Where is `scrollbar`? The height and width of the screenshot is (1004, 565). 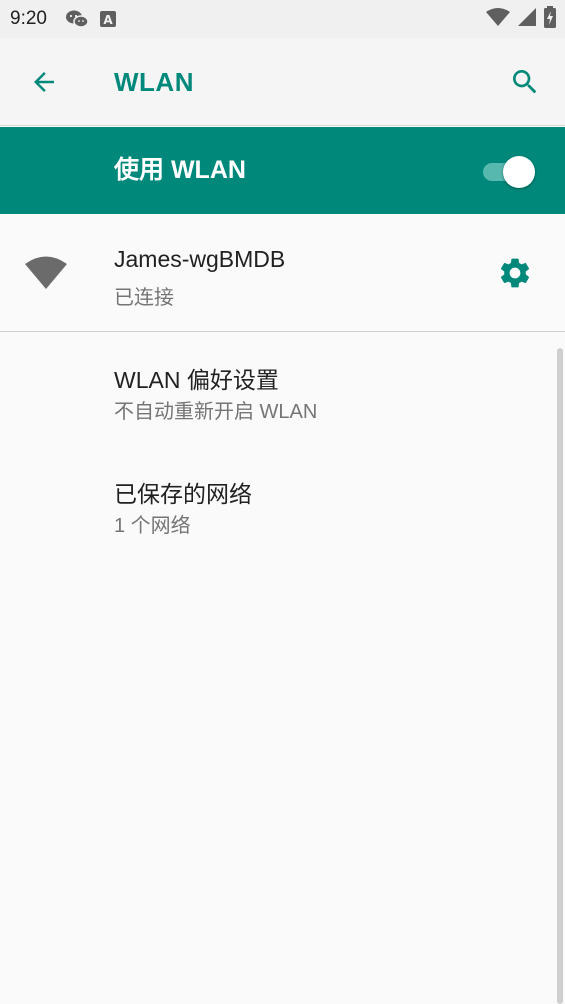
scrollbar is located at coordinates (560, 676).